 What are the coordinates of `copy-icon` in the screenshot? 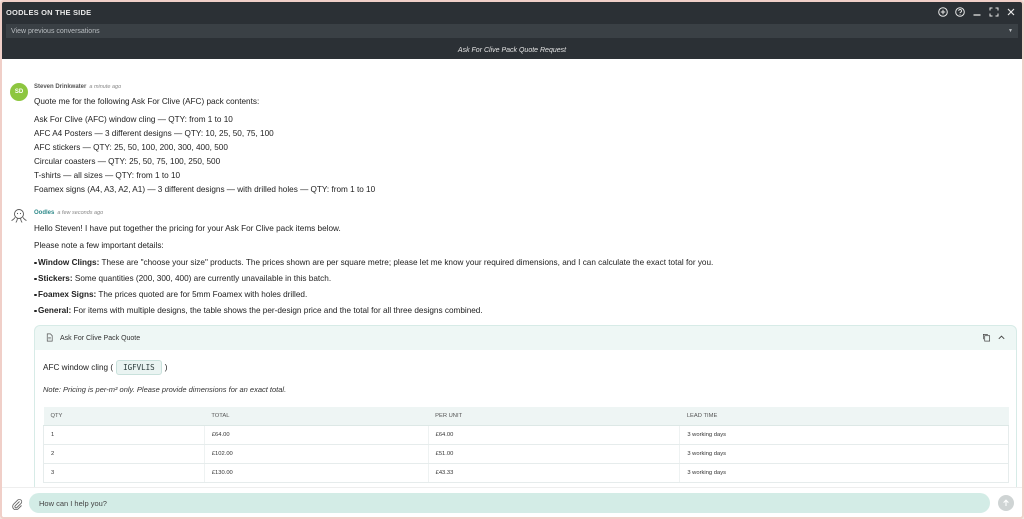 It's located at (986, 338).